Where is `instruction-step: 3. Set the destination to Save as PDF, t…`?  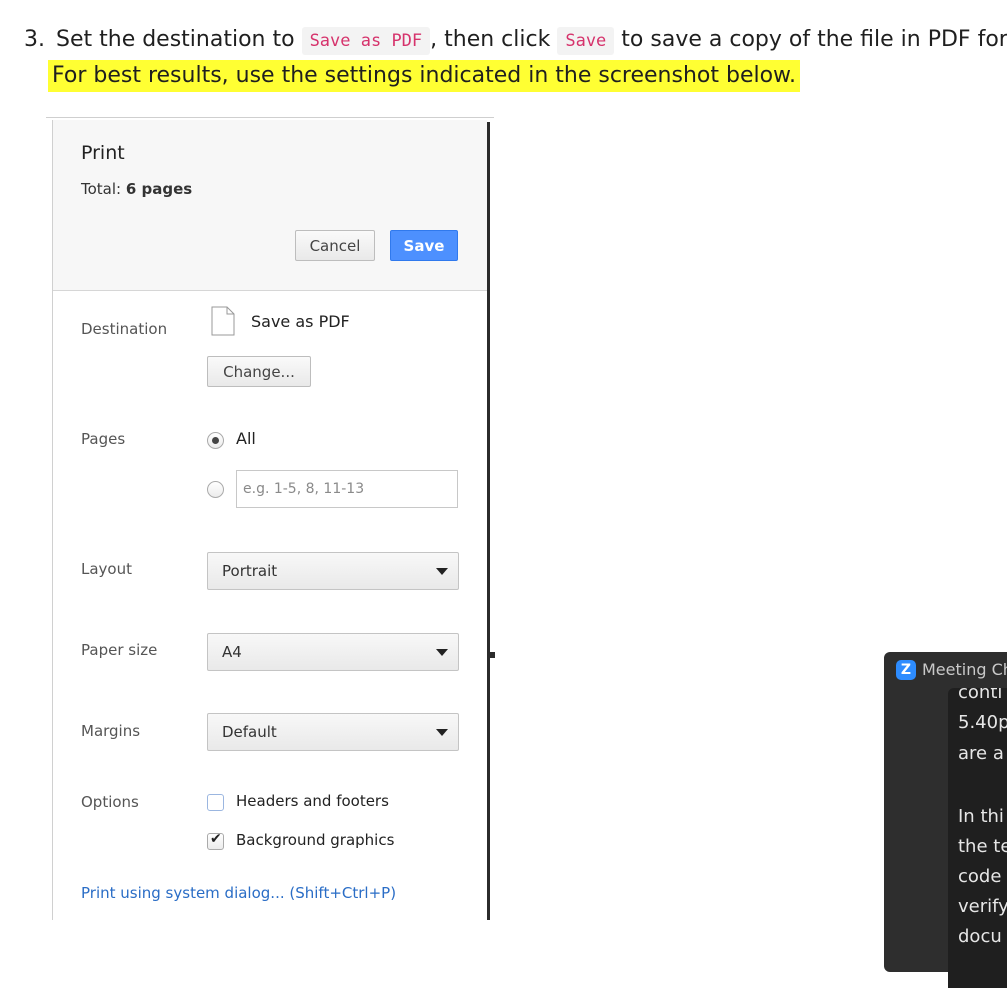
instruction-step: 3. Set the destination to Save as PDF, t… is located at coordinates (515, 40).